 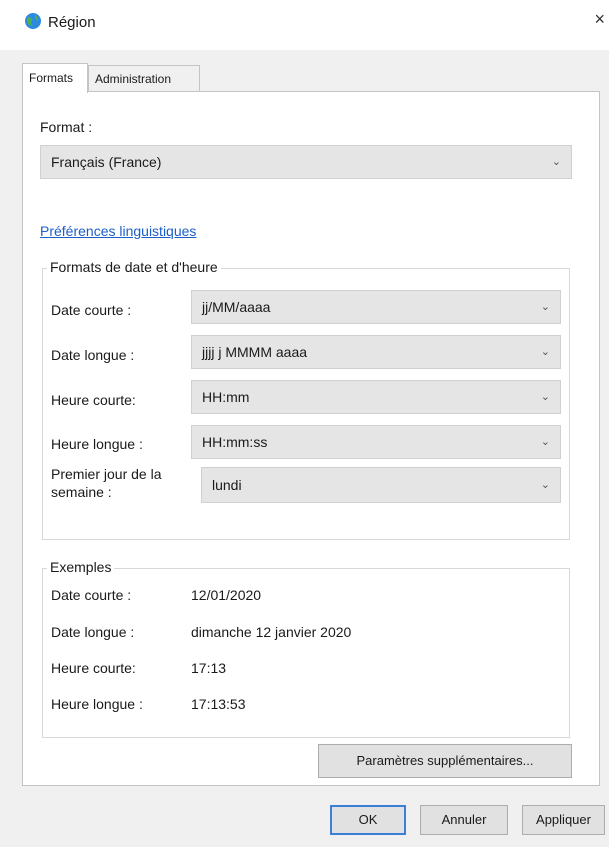 I want to click on example-short-time-value: 17:13, so click(x=209, y=668).